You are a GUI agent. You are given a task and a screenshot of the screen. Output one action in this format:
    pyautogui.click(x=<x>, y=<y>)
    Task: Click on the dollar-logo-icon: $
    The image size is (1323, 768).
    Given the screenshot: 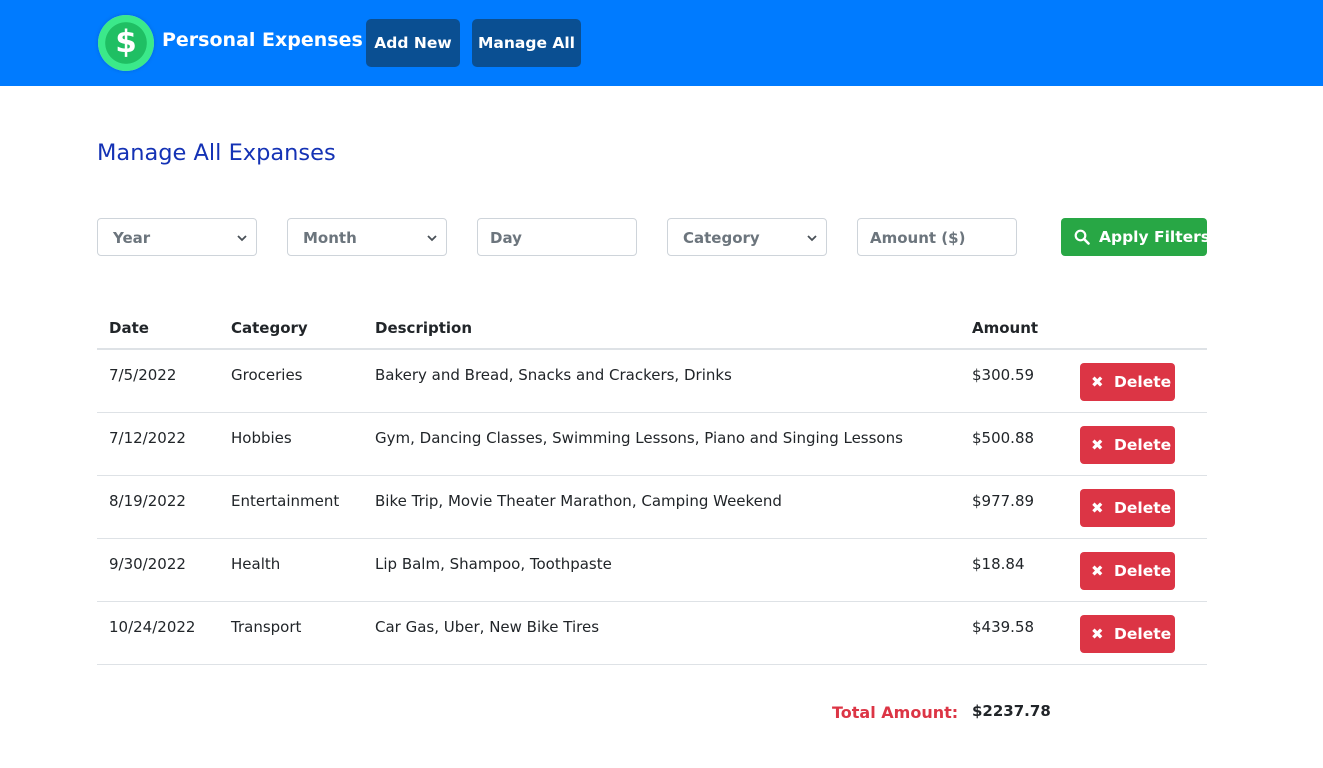 What is the action you would take?
    pyautogui.click(x=126, y=43)
    